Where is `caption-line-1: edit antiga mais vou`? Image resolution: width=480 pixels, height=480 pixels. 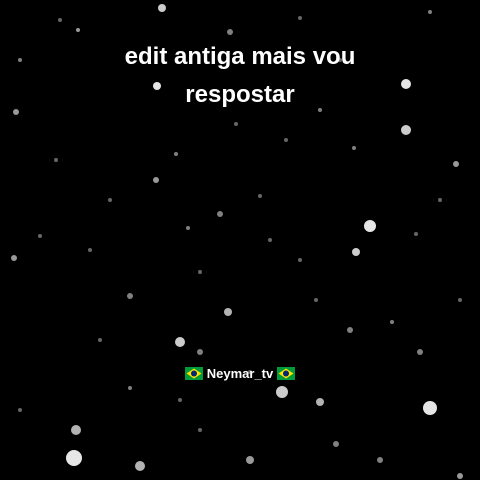
caption-line-1: edit antiga mais vou is located at coordinates (240, 56).